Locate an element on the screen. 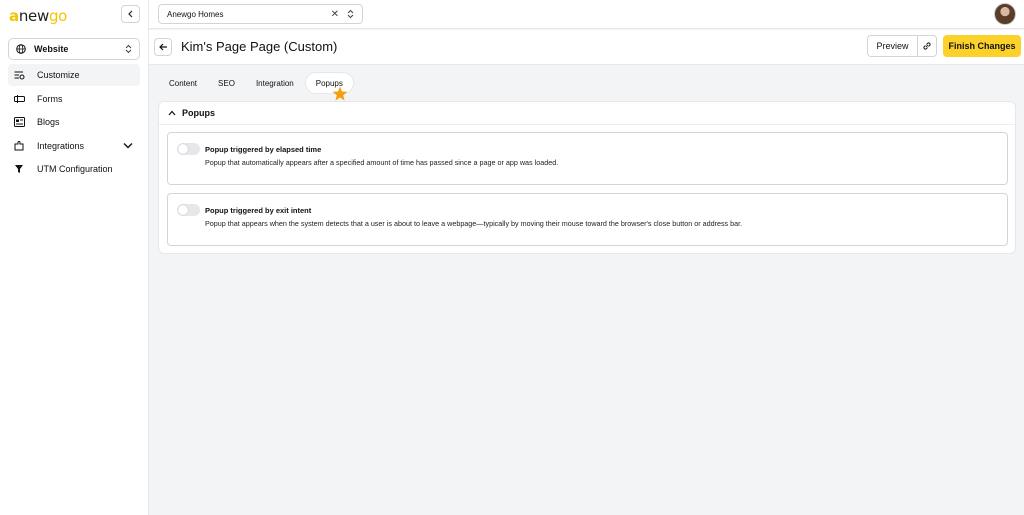  page-title: Kim's Page Page (Custom) is located at coordinates (259, 46).